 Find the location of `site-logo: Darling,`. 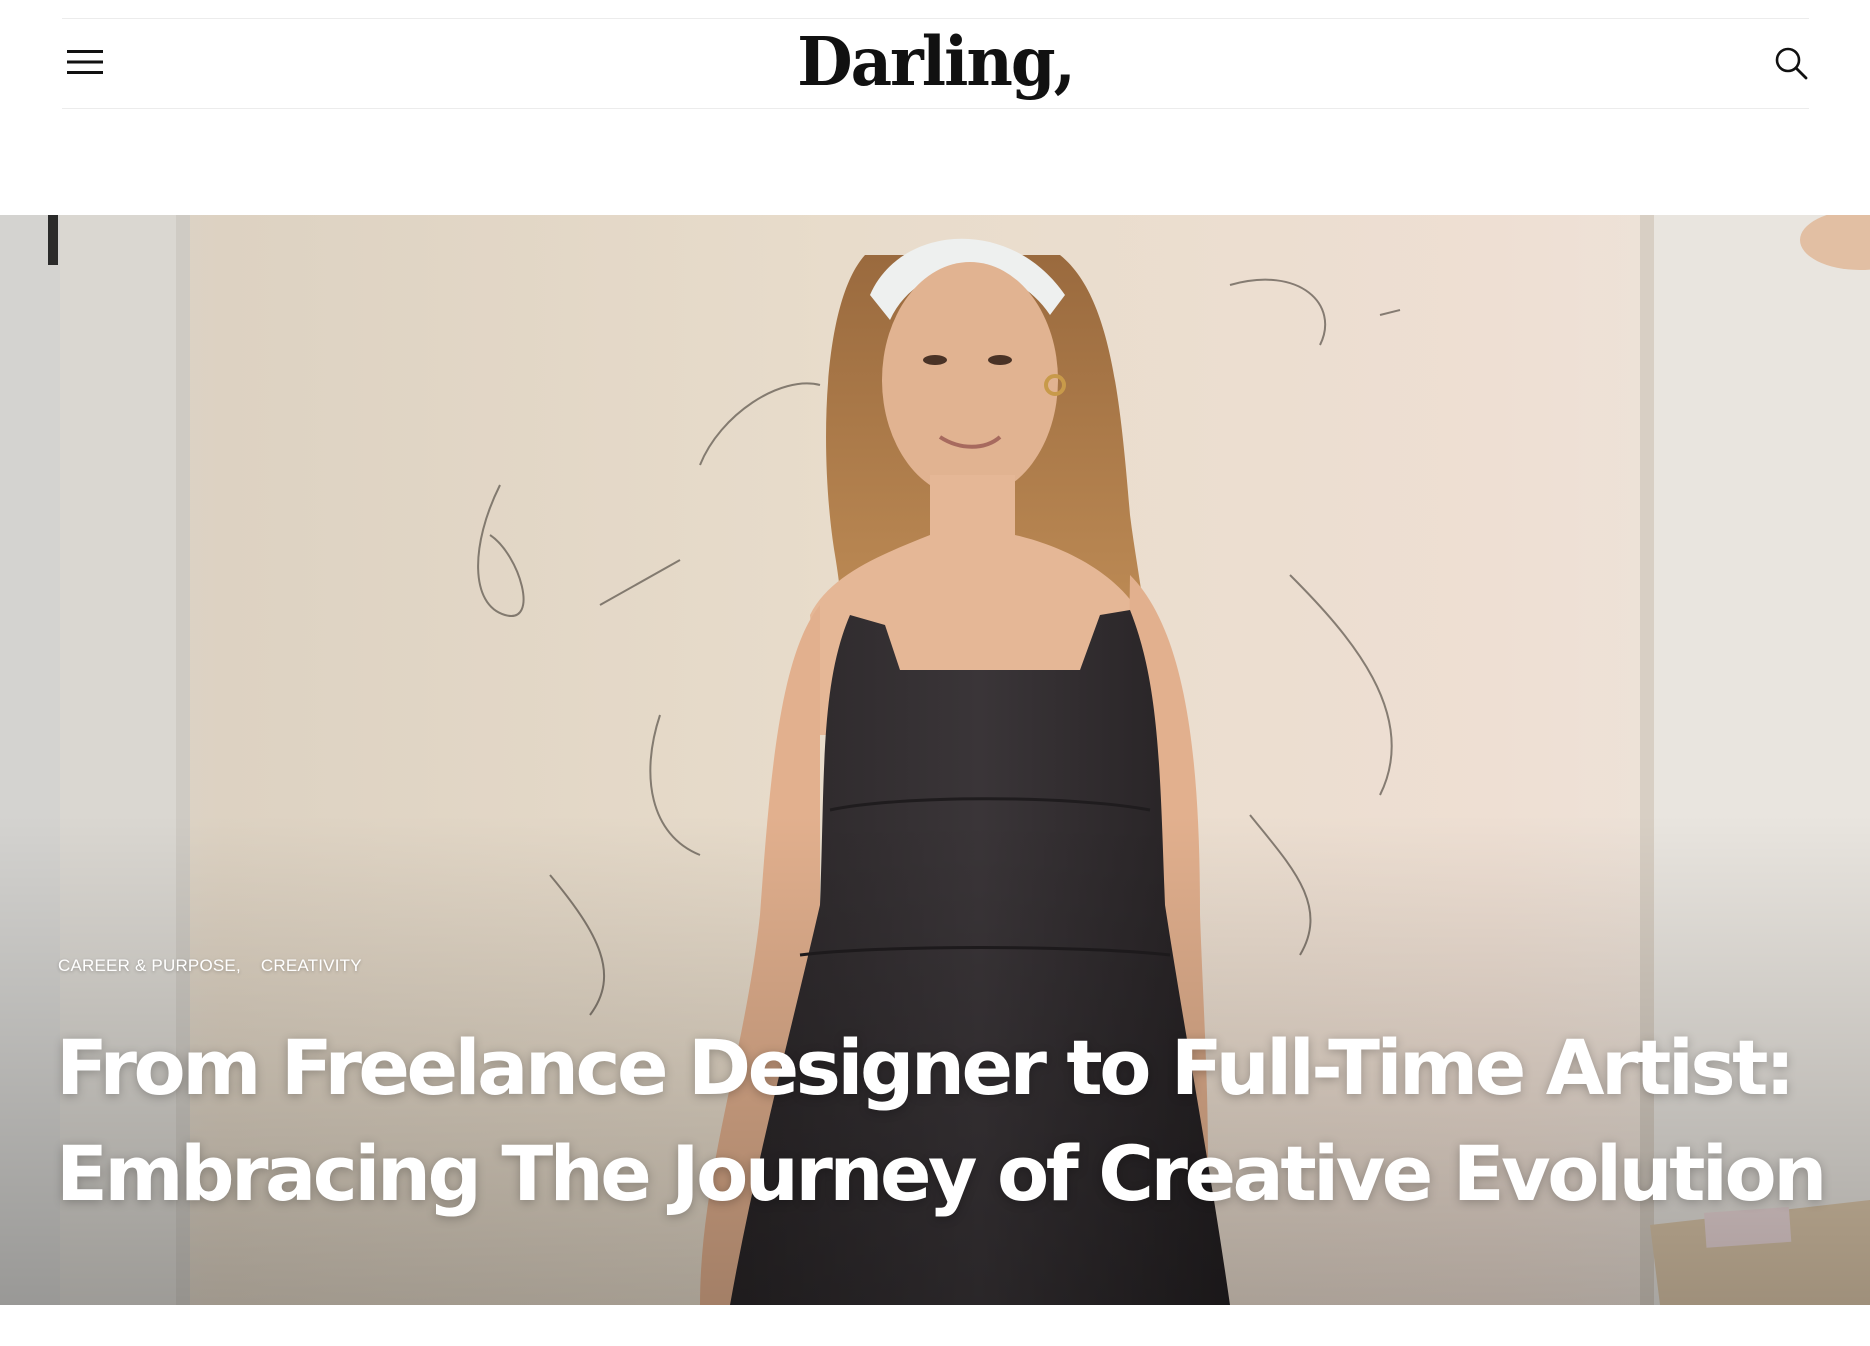

site-logo: Darling, is located at coordinates (935, 62).